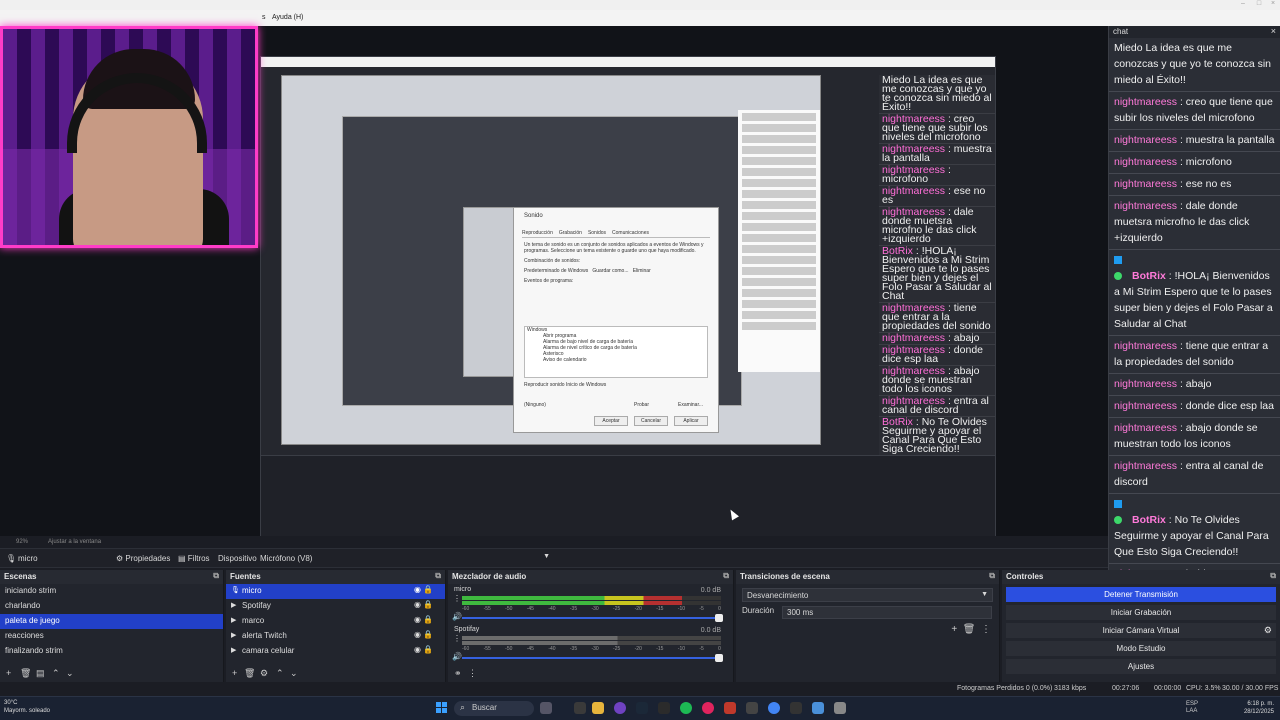  What do you see at coordinates (335, 636) in the screenshot?
I see `source-item: ▶ alerta Twitch ◉ 🔒` at bounding box center [335, 636].